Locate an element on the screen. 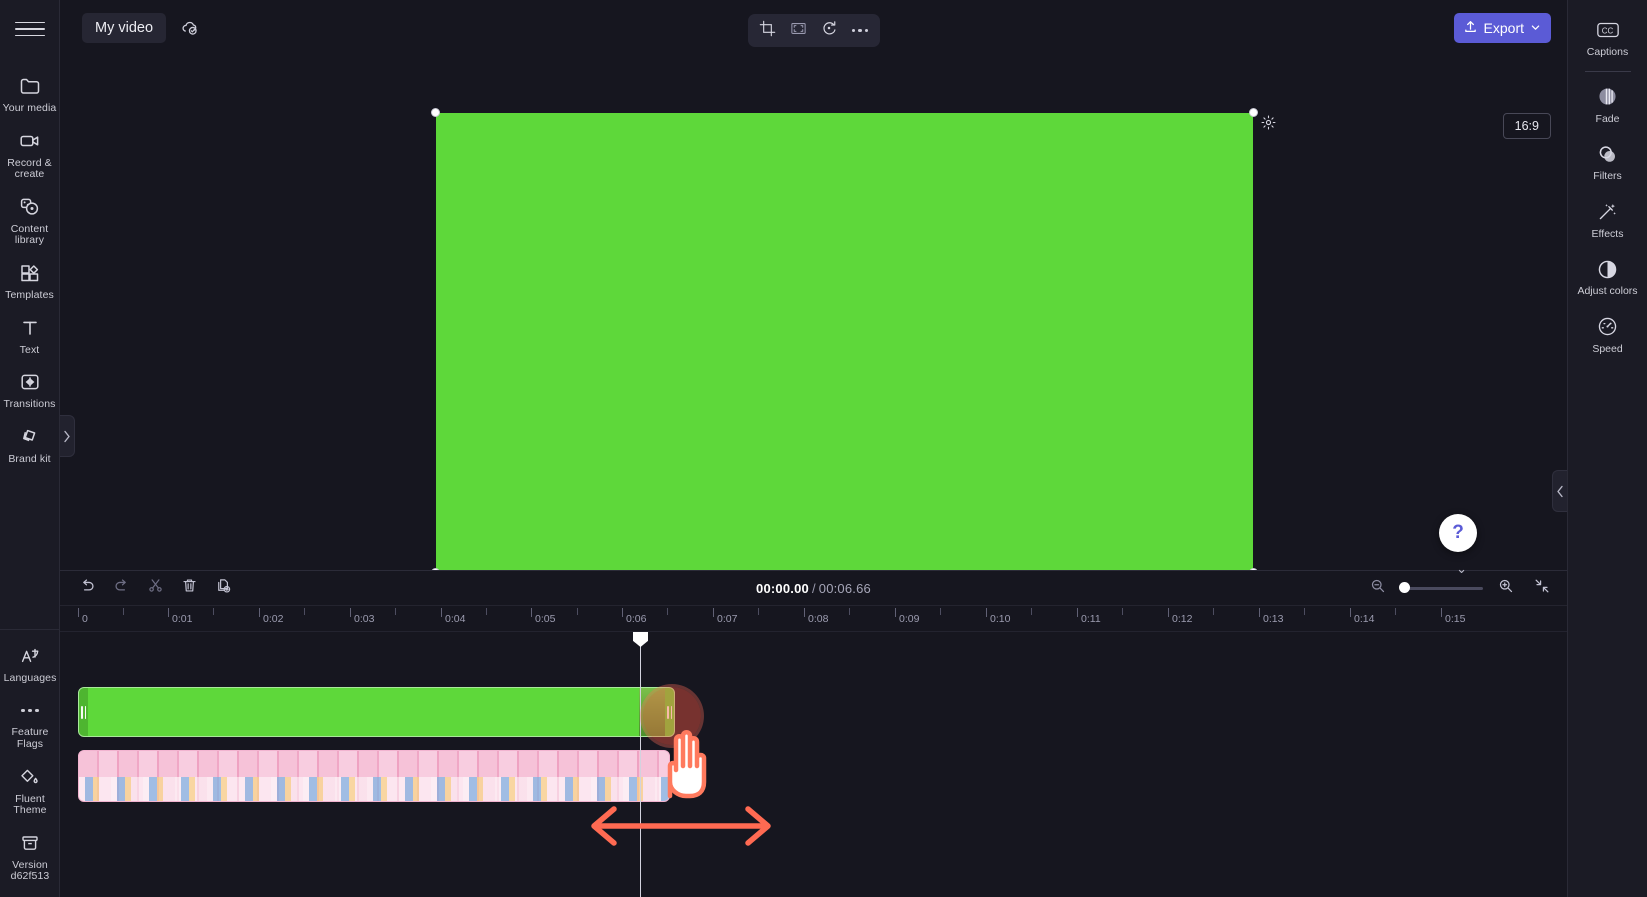 The width and height of the screenshot is (1647, 897). sidebar-item-adjust-colors: Adjust colors is located at coordinates (1607, 276).